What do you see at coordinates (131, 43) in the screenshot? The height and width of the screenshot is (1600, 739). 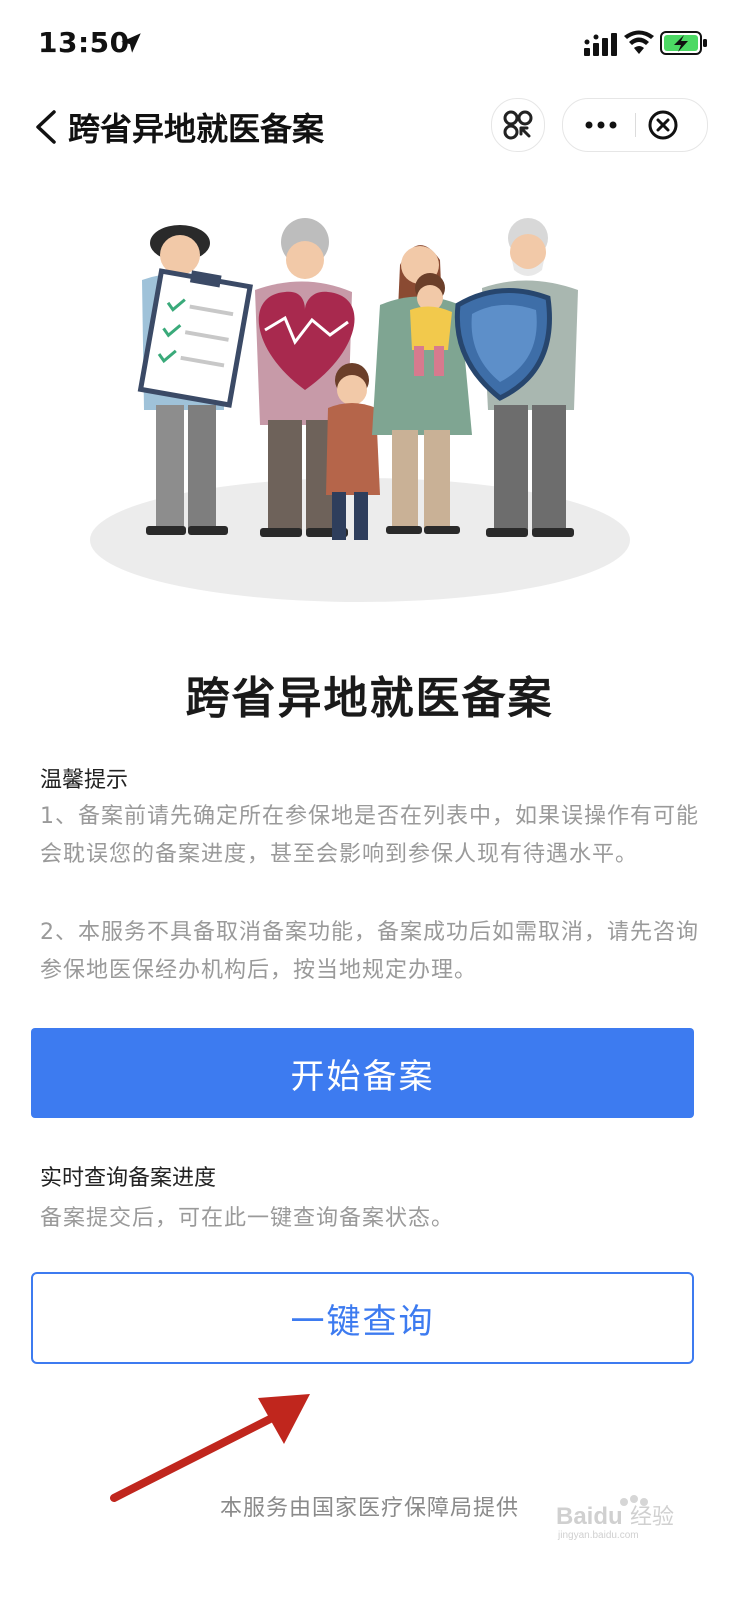 I see `location-arrow-icon` at bounding box center [131, 43].